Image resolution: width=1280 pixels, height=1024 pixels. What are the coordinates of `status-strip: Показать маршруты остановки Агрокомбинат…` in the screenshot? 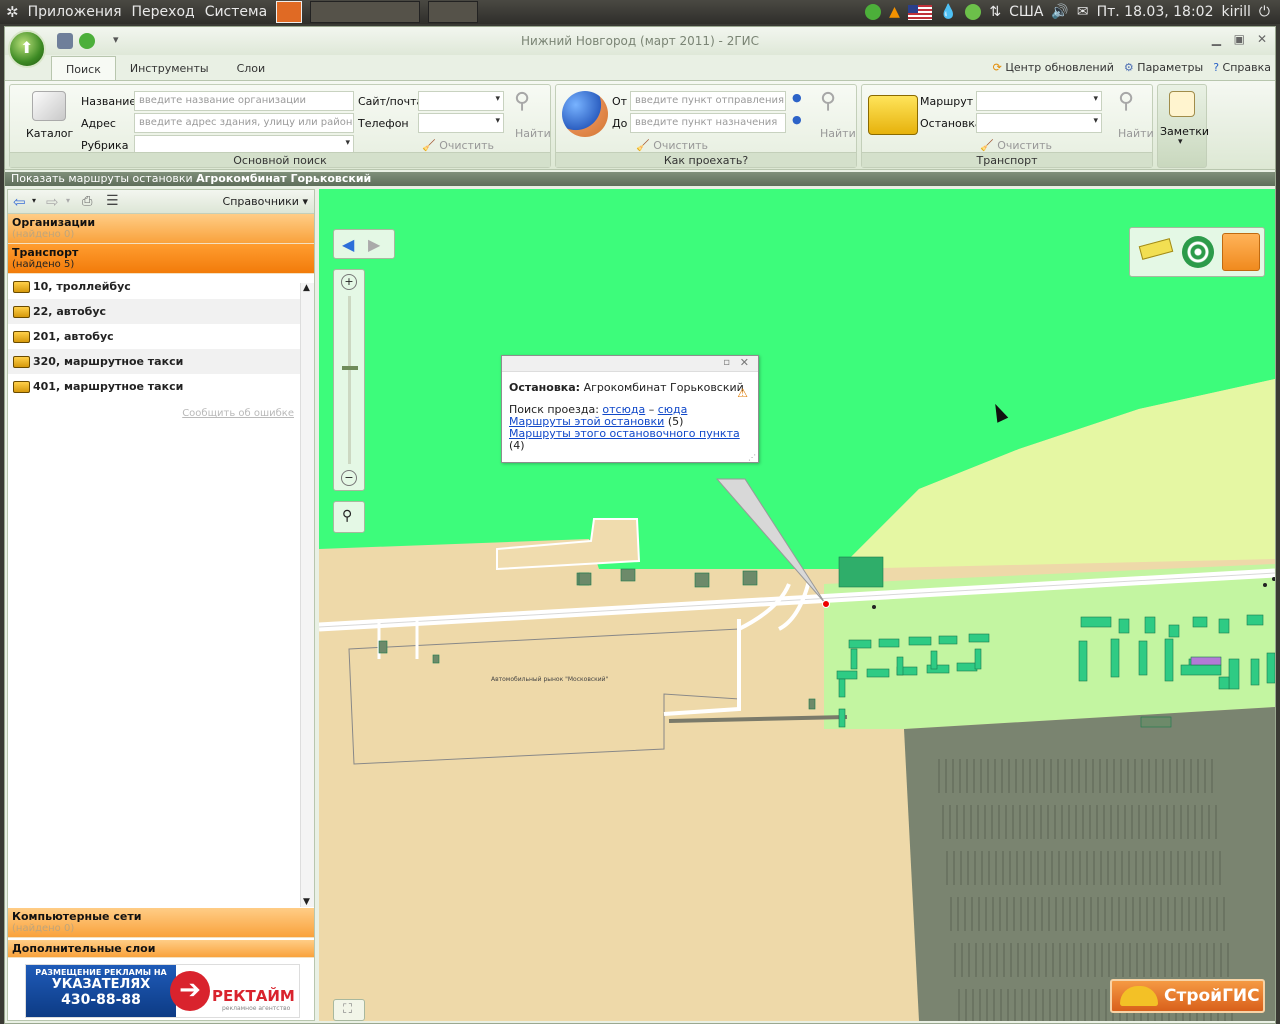 It's located at (640, 179).